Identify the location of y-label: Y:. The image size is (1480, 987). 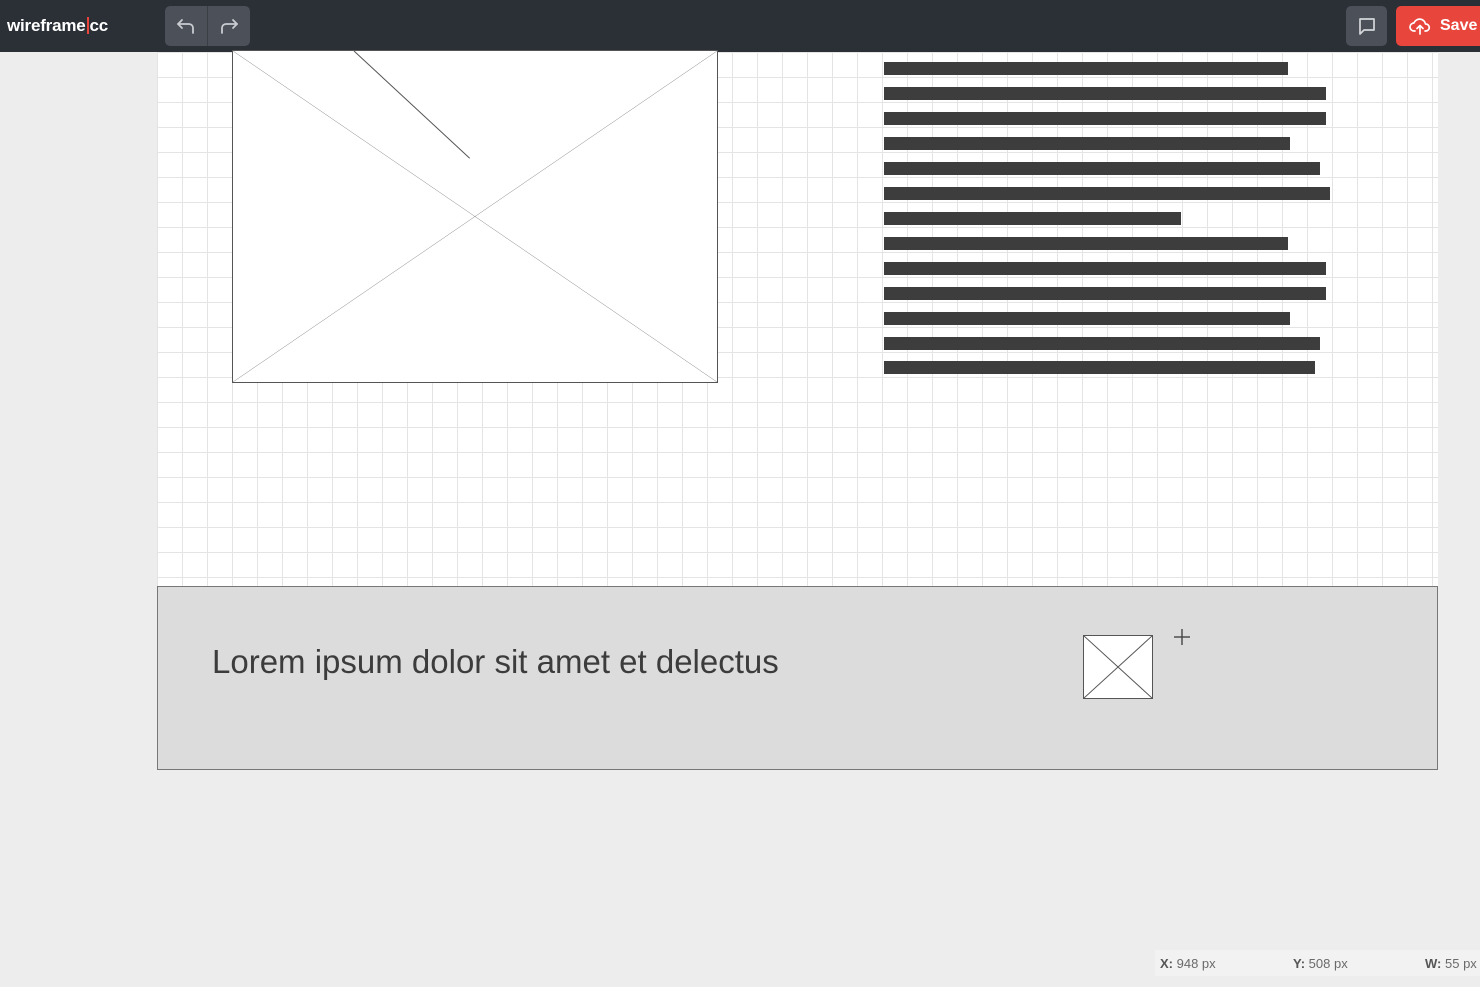
(1299, 963).